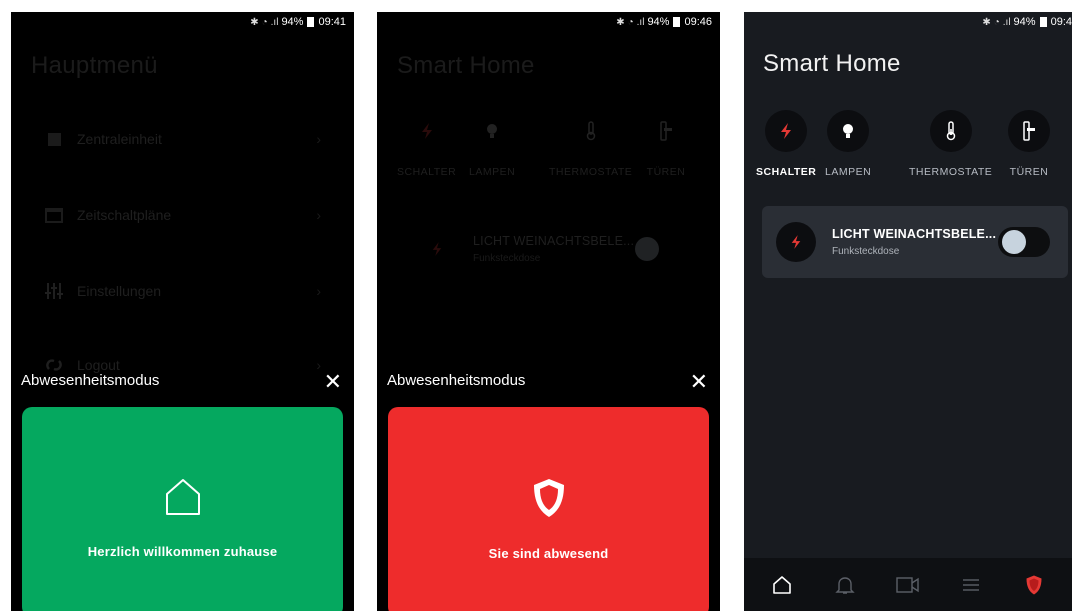 This screenshot has width=1072, height=611. What do you see at coordinates (332, 22) in the screenshot?
I see `clock: 09:41` at bounding box center [332, 22].